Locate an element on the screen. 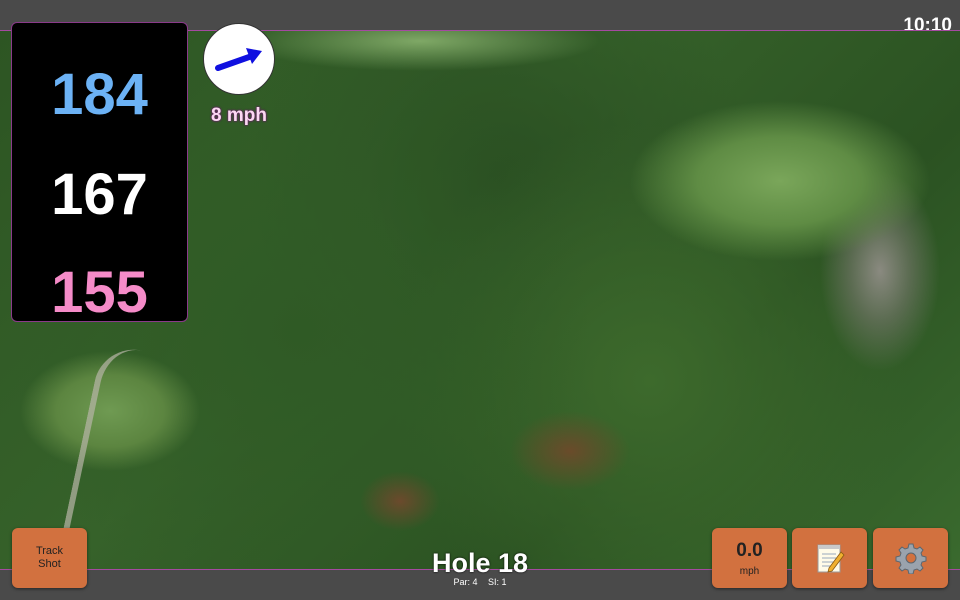 Image resolution: width=960 pixels, height=600 pixels. speed-button: 0.0 mph is located at coordinates (749, 558).